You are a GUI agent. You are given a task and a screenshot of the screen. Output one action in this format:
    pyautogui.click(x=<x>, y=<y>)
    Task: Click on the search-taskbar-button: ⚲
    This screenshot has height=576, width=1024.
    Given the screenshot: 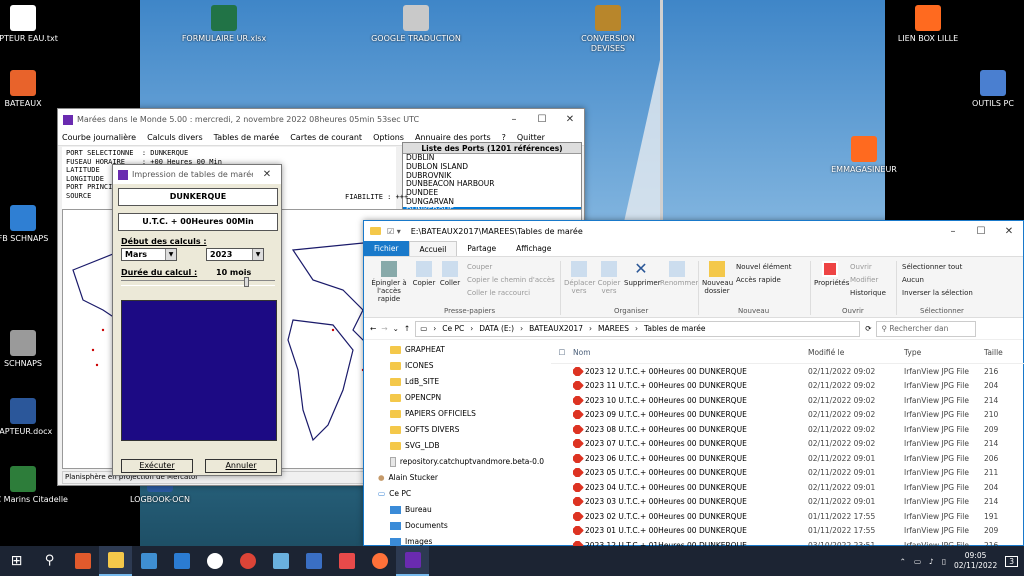 What is the action you would take?
    pyautogui.click(x=49, y=561)
    